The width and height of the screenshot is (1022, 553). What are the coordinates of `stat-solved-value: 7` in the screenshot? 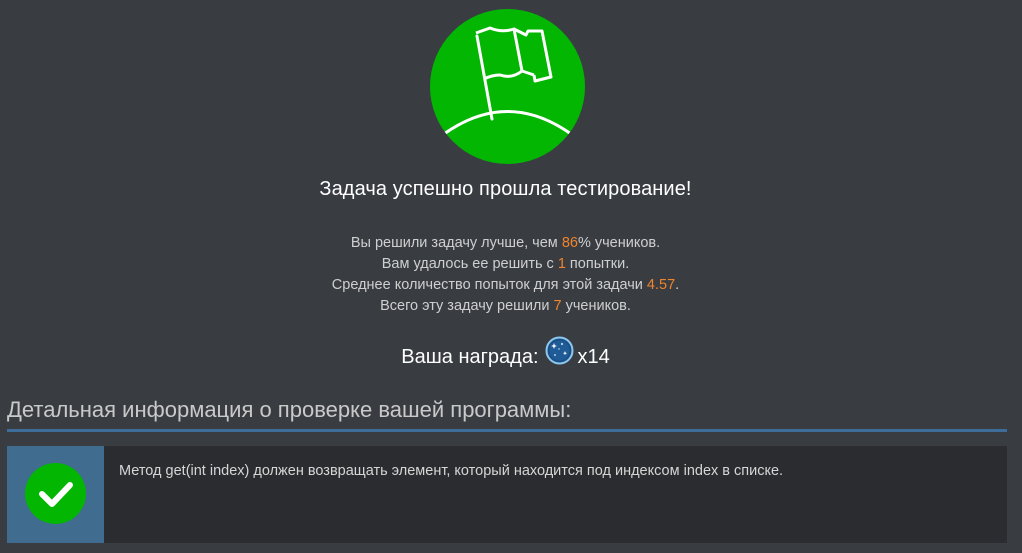 It's located at (557, 306).